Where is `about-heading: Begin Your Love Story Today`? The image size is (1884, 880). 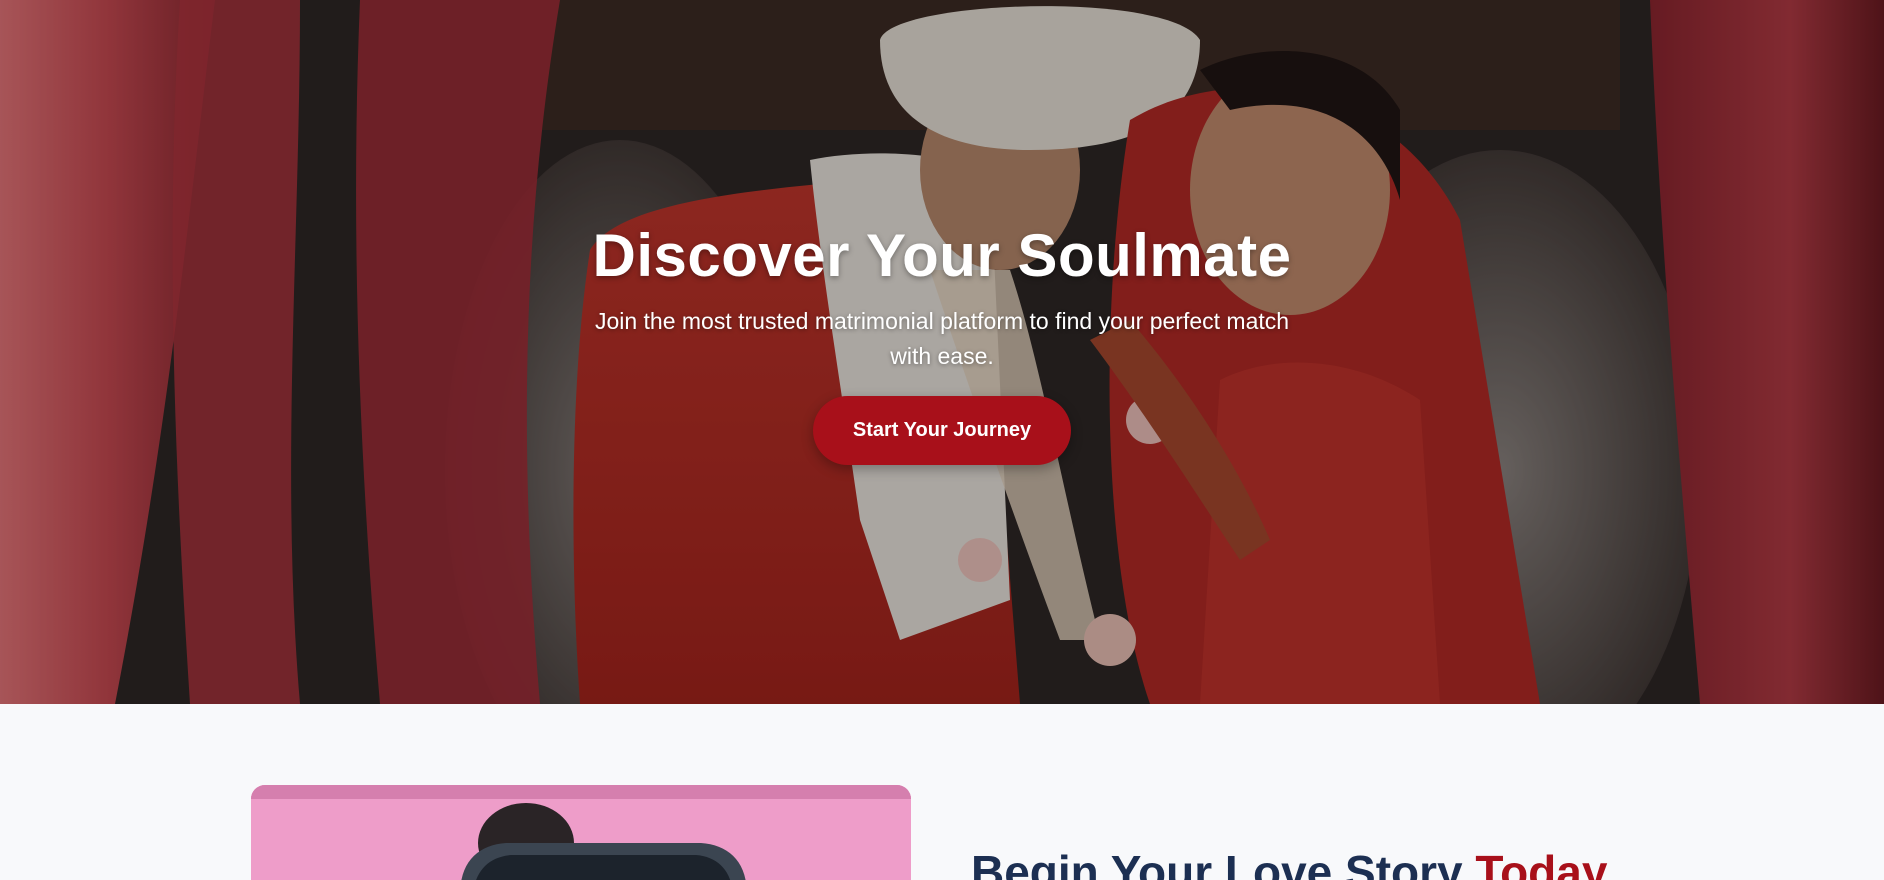
about-heading: Begin Your Love Story Today is located at coordinates (1289, 863).